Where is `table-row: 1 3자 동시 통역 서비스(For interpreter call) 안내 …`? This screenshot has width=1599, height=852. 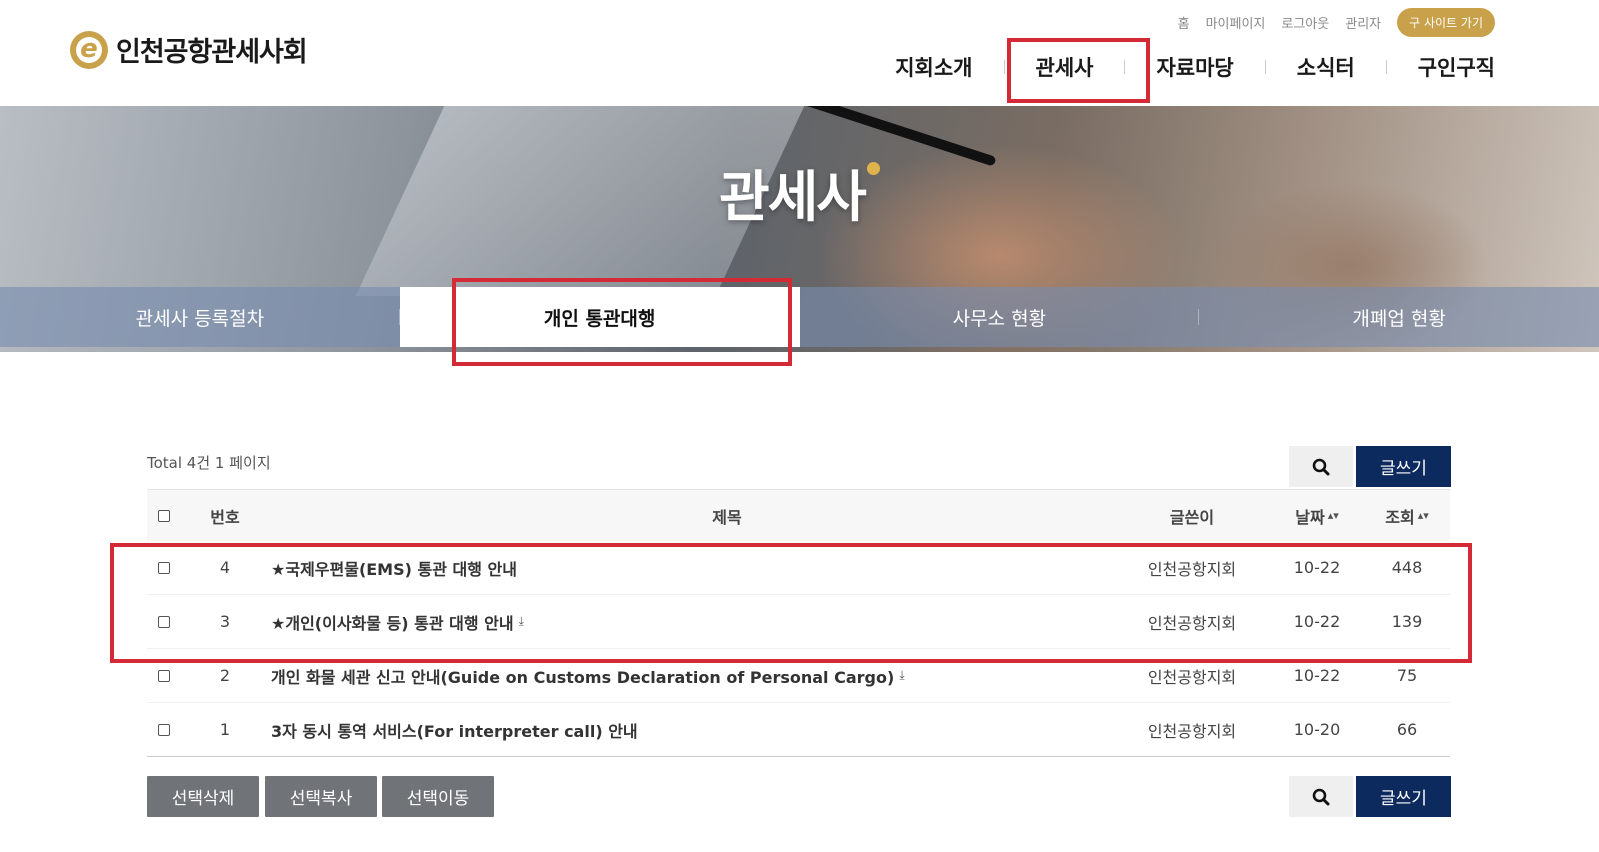
table-row: 1 3자 동시 통역 서비스(For interpreter call) 안내 … is located at coordinates (798, 730).